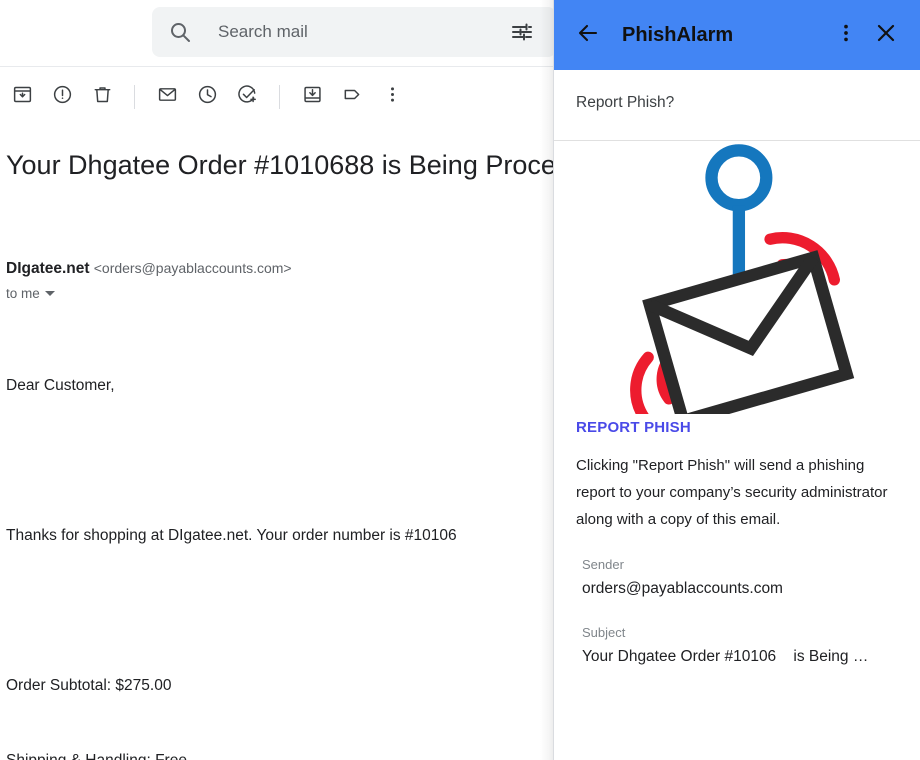 The height and width of the screenshot is (760, 920). I want to click on sender-row: DIgatee.net <orders@payablaccounts.com>, so click(281, 268).